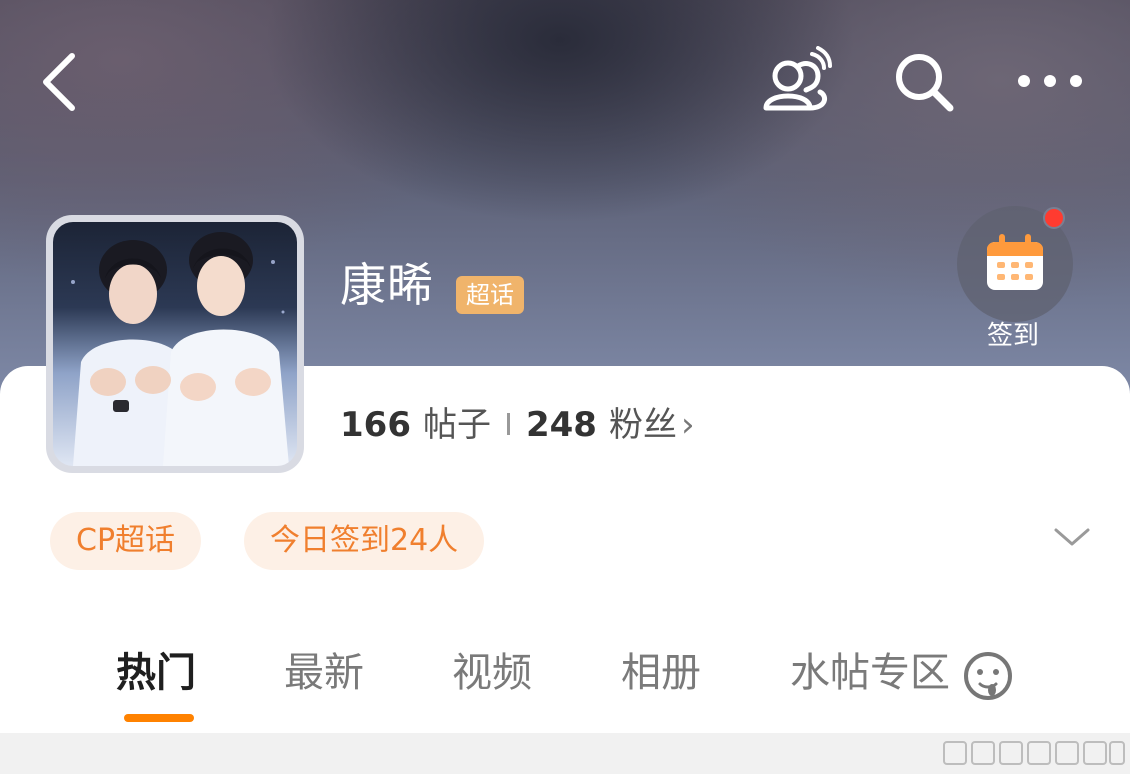 This screenshot has height=774, width=1130. What do you see at coordinates (643, 425) in the screenshot?
I see `fans-label: 粉丝` at bounding box center [643, 425].